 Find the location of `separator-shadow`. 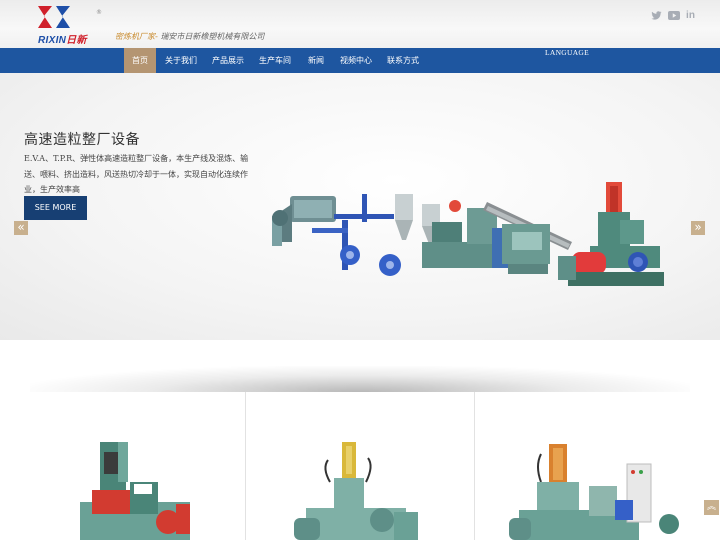

separator-shadow is located at coordinates (360, 379).